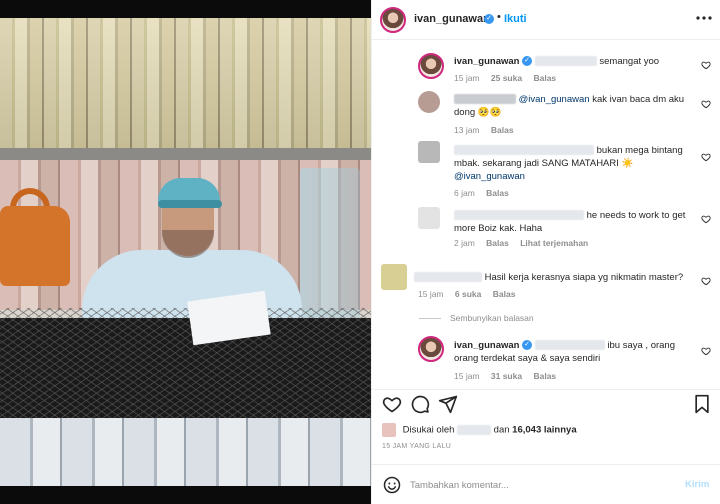 The height and width of the screenshot is (504, 720). I want to click on header-username: ivan_gunawan, so click(452, 19).